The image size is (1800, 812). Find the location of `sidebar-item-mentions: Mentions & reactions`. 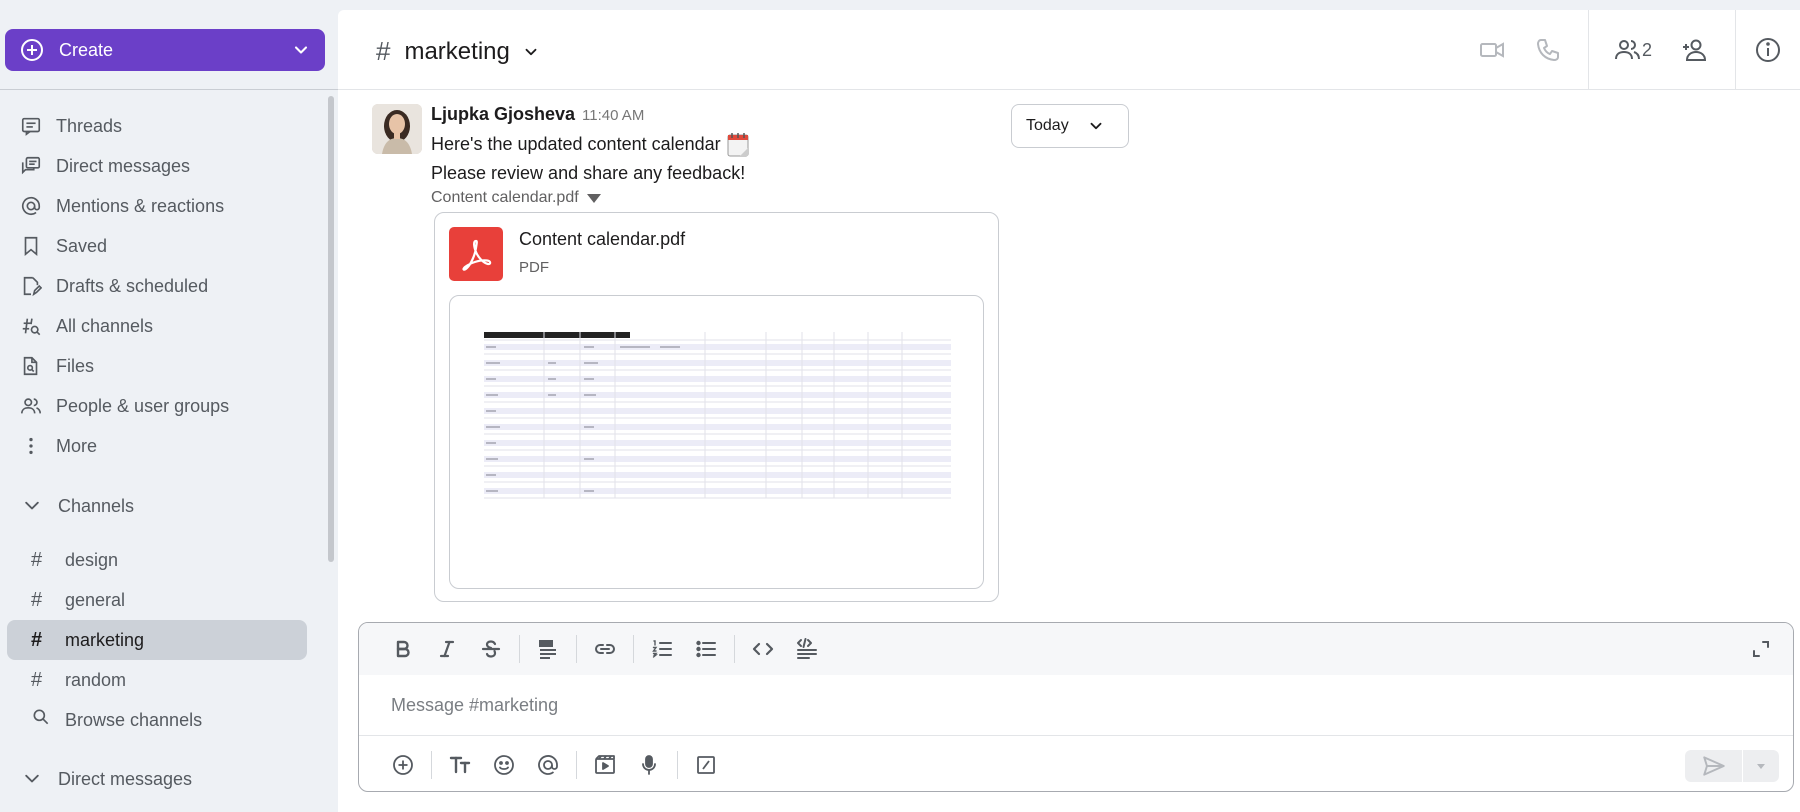

sidebar-item-mentions: Mentions & reactions is located at coordinates (160, 206).